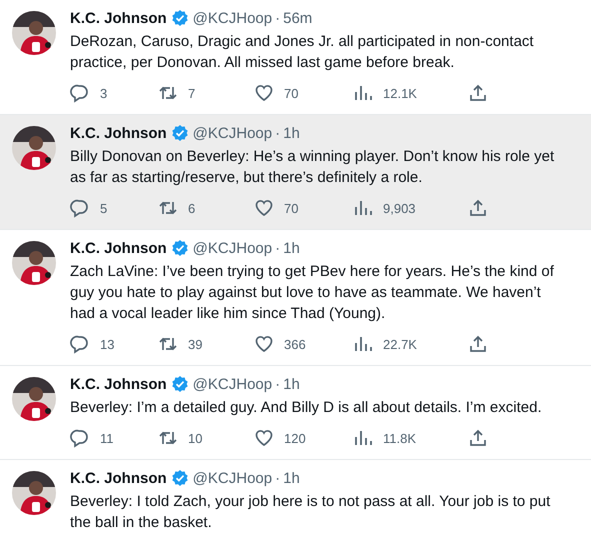 This screenshot has width=591, height=544. Describe the element at coordinates (297, 18) in the screenshot. I see `timestamp: 56m` at that location.